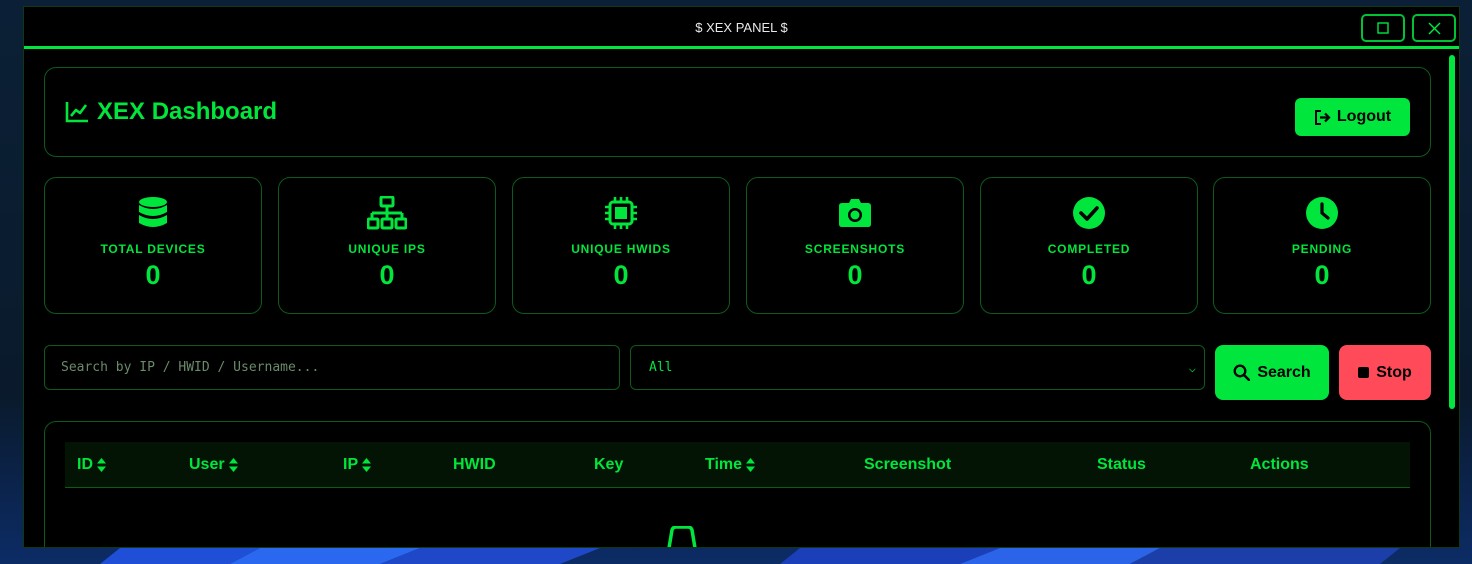 The image size is (1472, 564). Describe the element at coordinates (682, 536) in the screenshot. I see `empty-inbox-icon` at that location.